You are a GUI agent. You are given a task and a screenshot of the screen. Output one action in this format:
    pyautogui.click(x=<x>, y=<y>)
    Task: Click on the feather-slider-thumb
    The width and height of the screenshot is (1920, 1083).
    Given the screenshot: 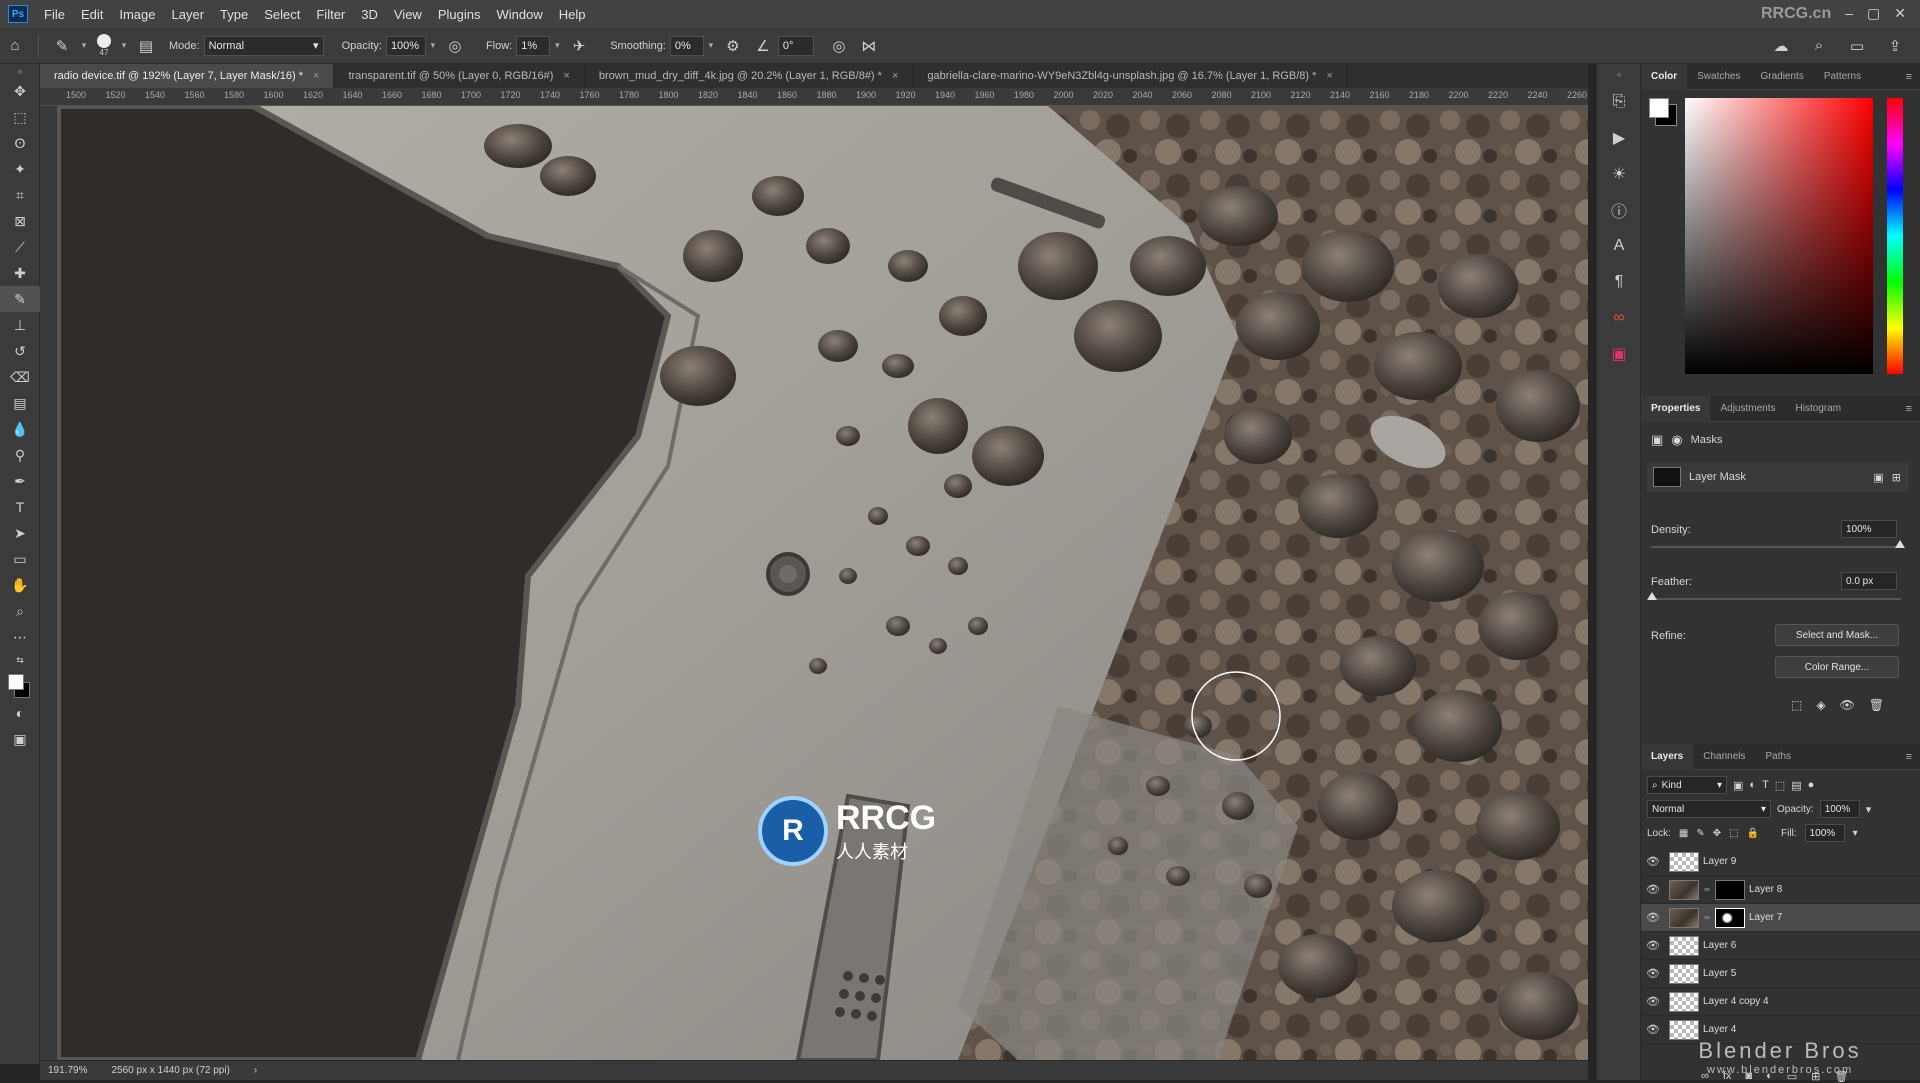 What is the action you would take?
    pyautogui.click(x=1652, y=596)
    